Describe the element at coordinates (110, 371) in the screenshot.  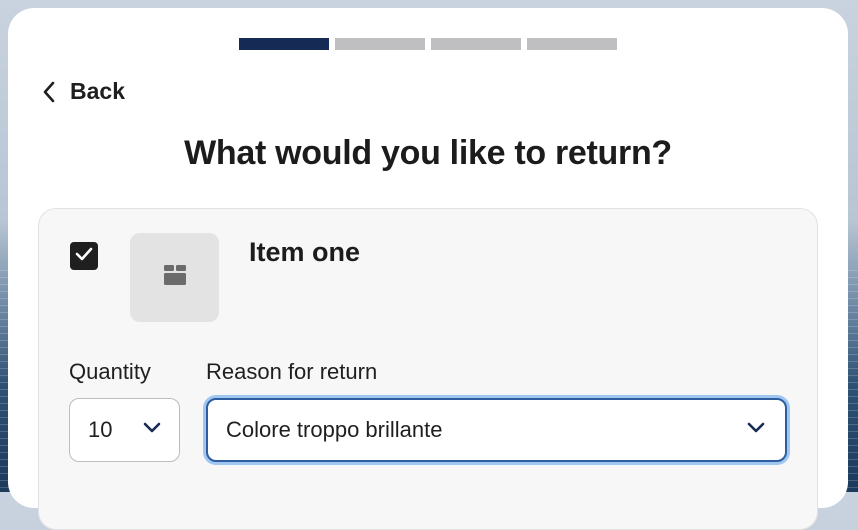
I see `quantity-label: Quantity` at that location.